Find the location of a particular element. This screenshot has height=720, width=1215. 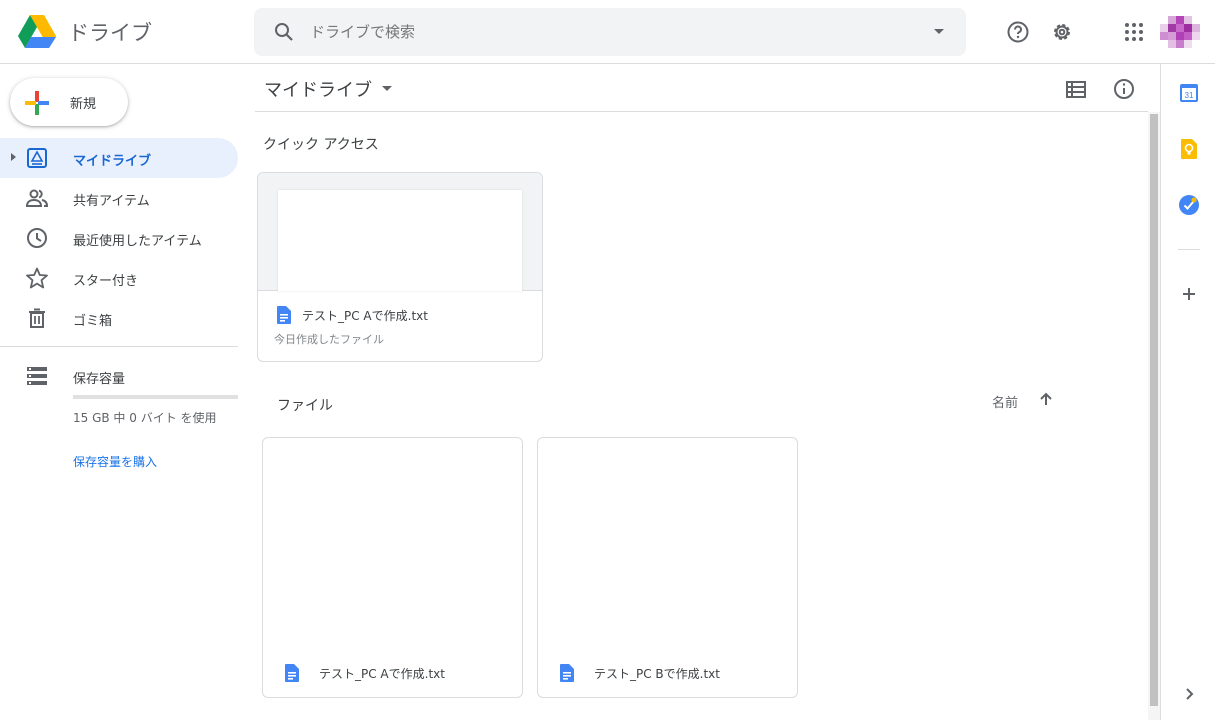

quick-access-card: テスト_PC Aで作成.txt 今日作成したファイル is located at coordinates (400, 267).